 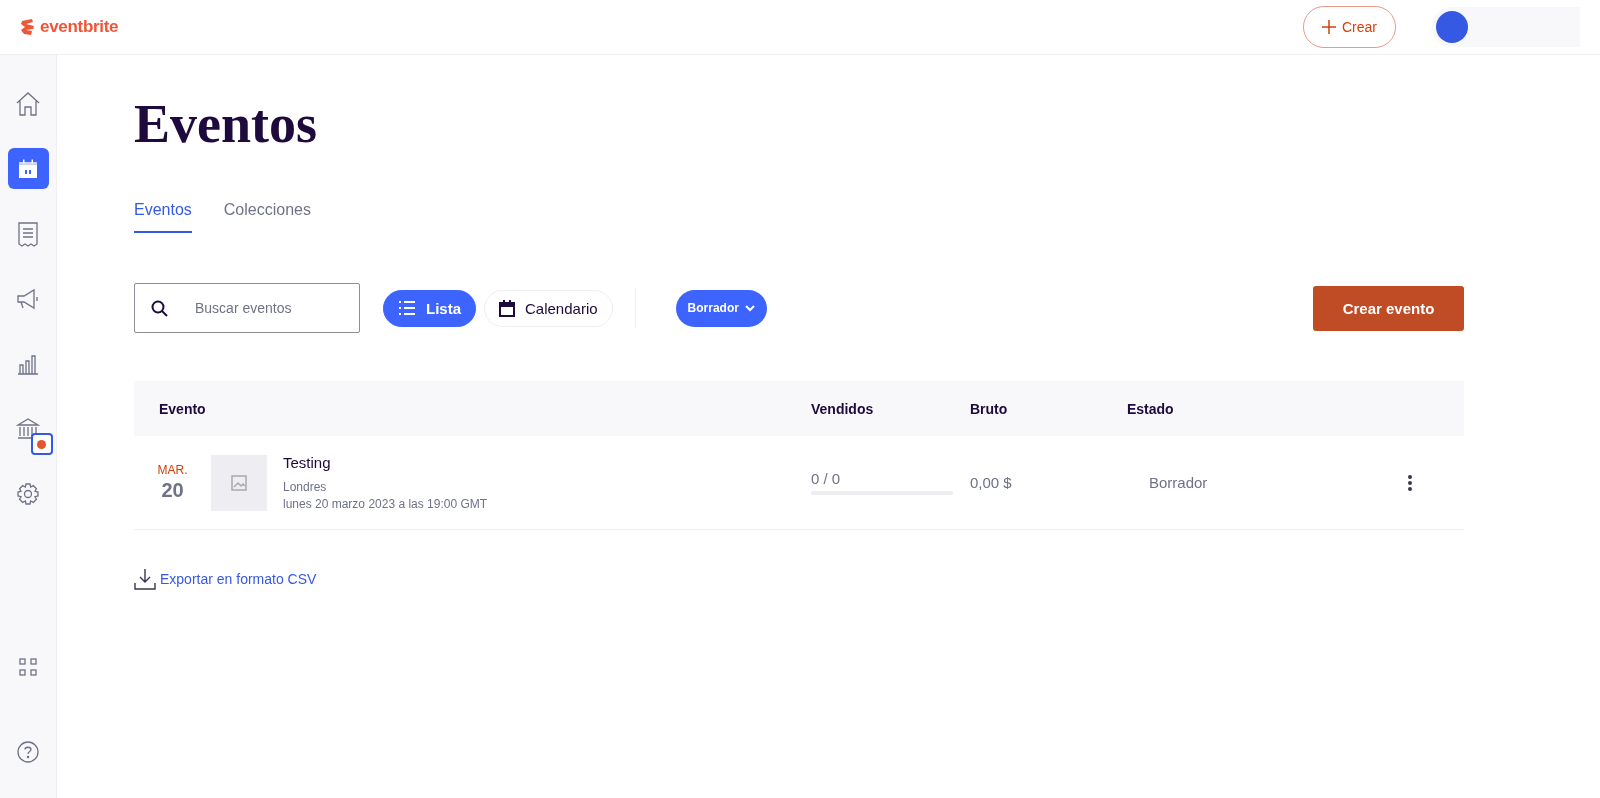 I want to click on event-status: Borrador, so click(x=1178, y=482).